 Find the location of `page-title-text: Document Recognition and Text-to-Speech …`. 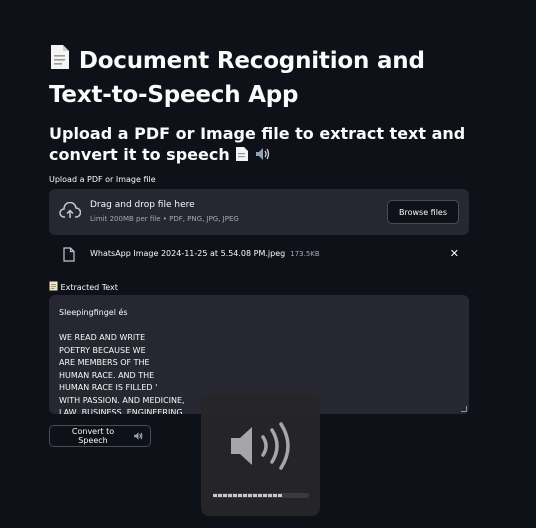

page-title-text: Document Recognition and Text-to-Speech … is located at coordinates (237, 78).